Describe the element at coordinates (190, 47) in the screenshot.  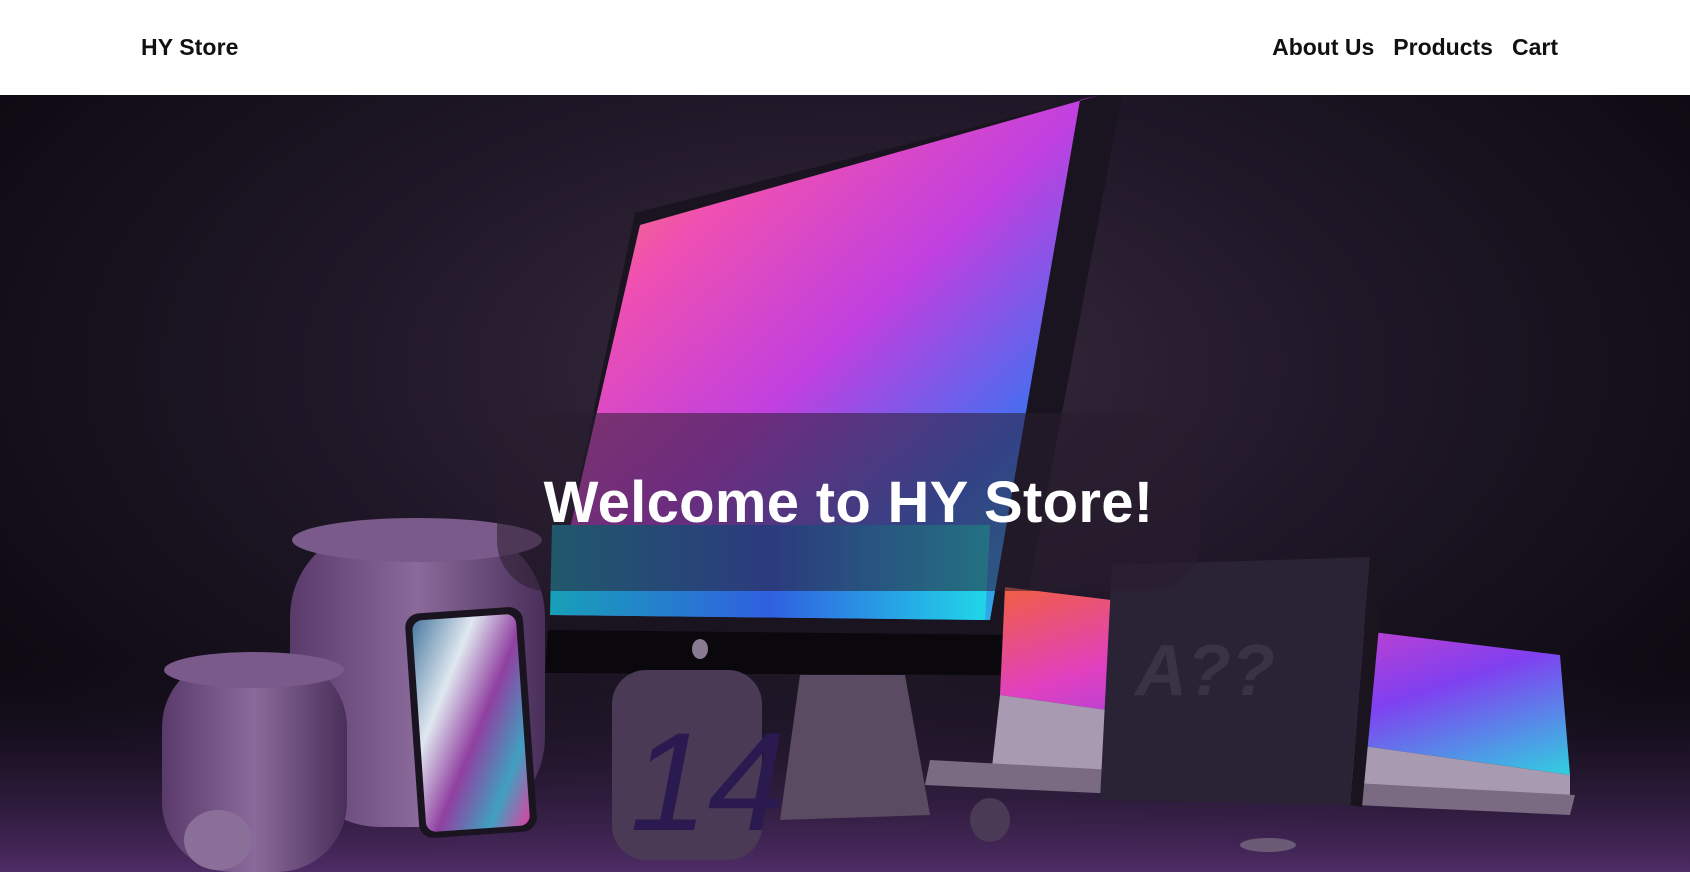
I see `brand-logo-link: HY Store` at that location.